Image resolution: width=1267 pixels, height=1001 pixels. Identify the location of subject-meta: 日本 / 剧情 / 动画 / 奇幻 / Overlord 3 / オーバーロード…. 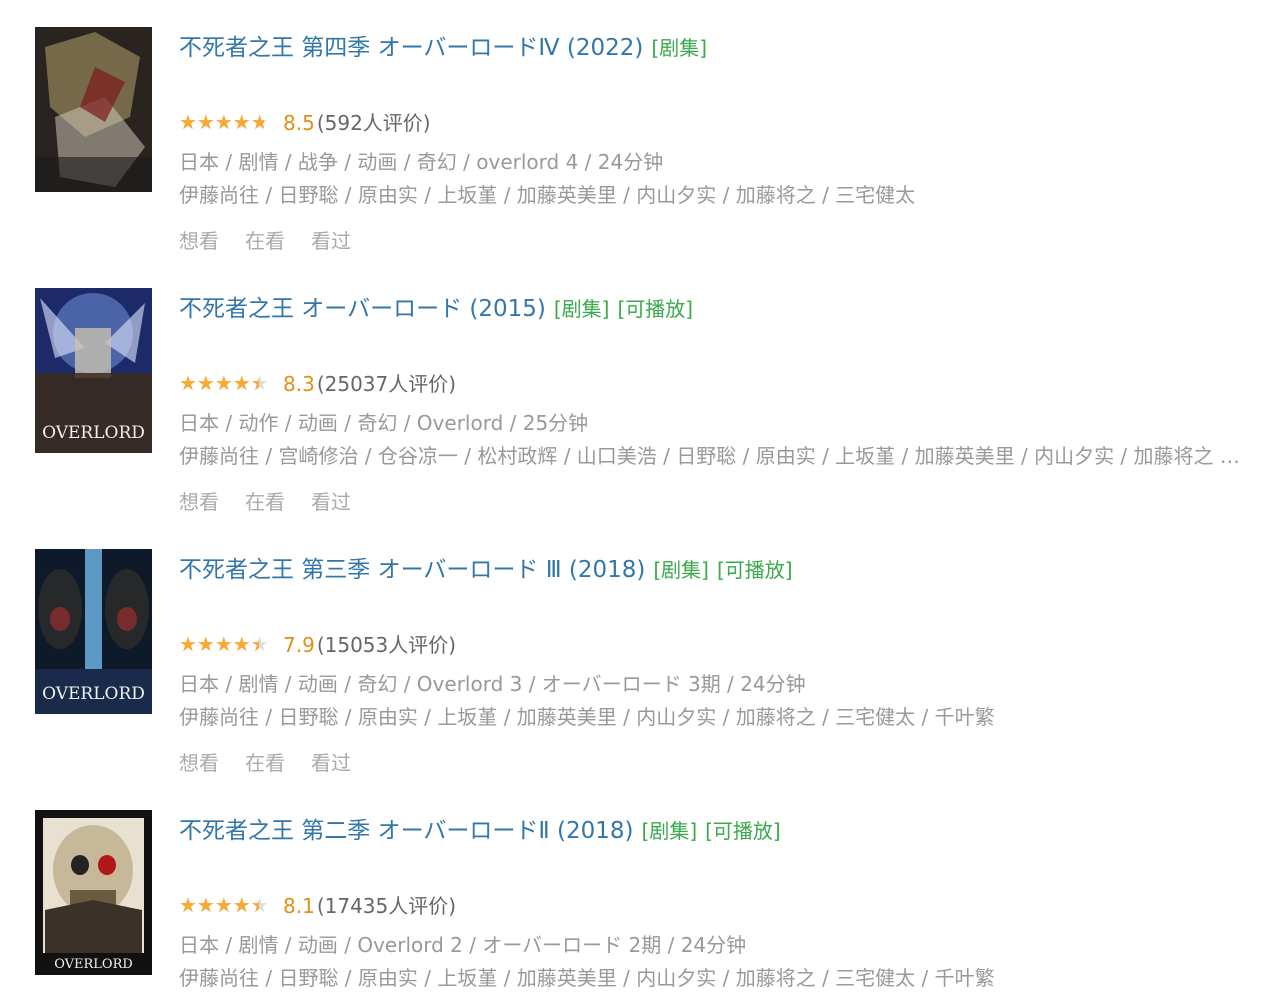
(492, 684).